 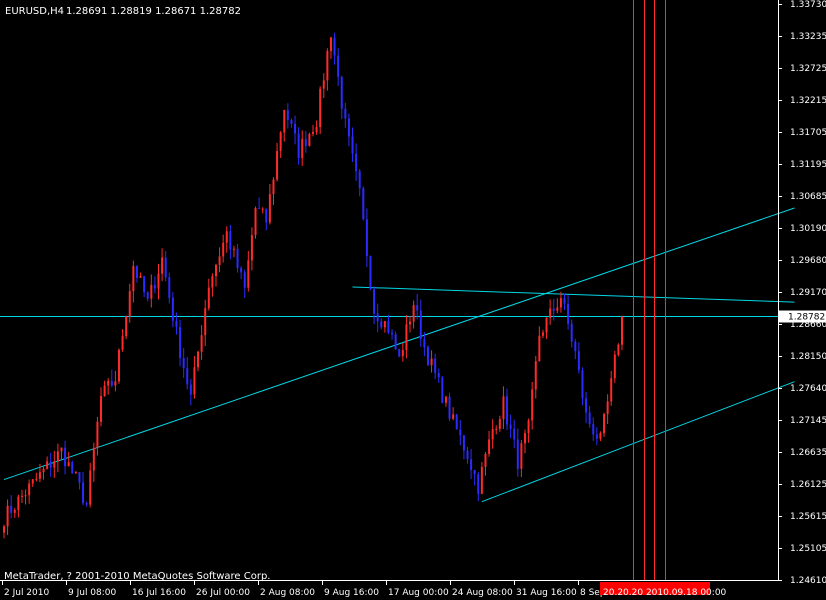 What do you see at coordinates (159, 593) in the screenshot?
I see `x-tick-label: 16 Jul 16:00` at bounding box center [159, 593].